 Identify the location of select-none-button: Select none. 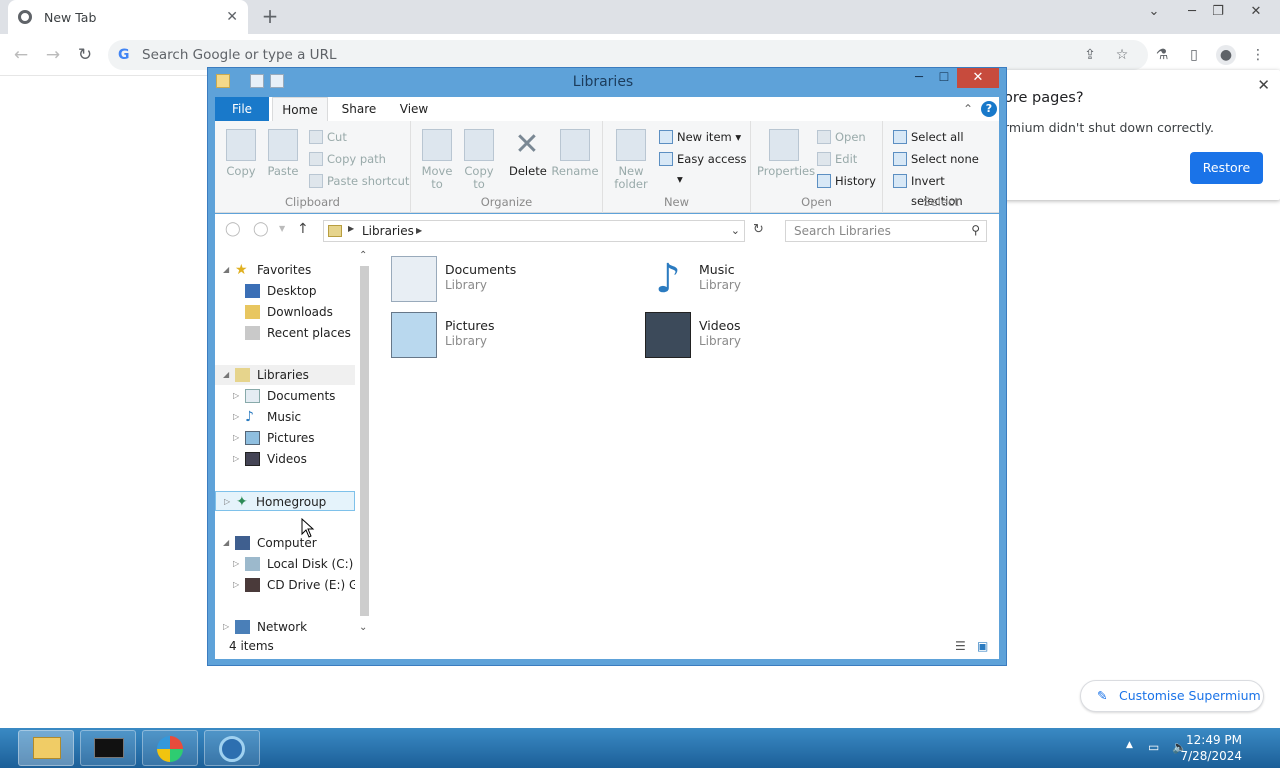
(936, 159).